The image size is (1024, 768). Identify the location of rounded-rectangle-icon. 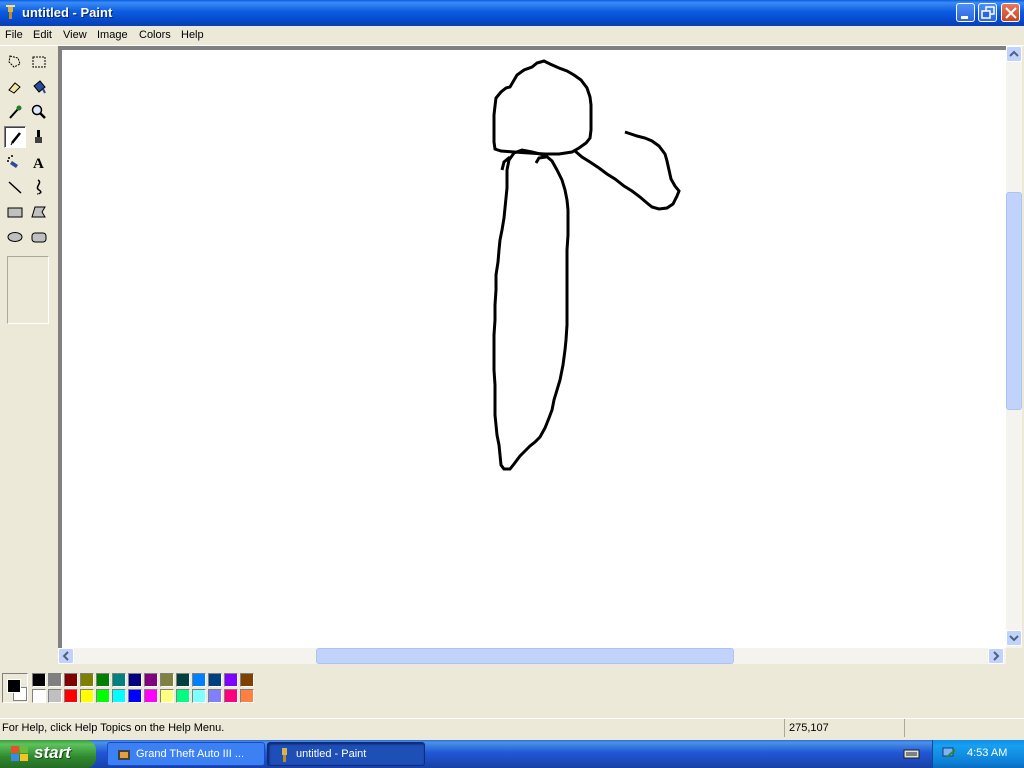
(39, 237).